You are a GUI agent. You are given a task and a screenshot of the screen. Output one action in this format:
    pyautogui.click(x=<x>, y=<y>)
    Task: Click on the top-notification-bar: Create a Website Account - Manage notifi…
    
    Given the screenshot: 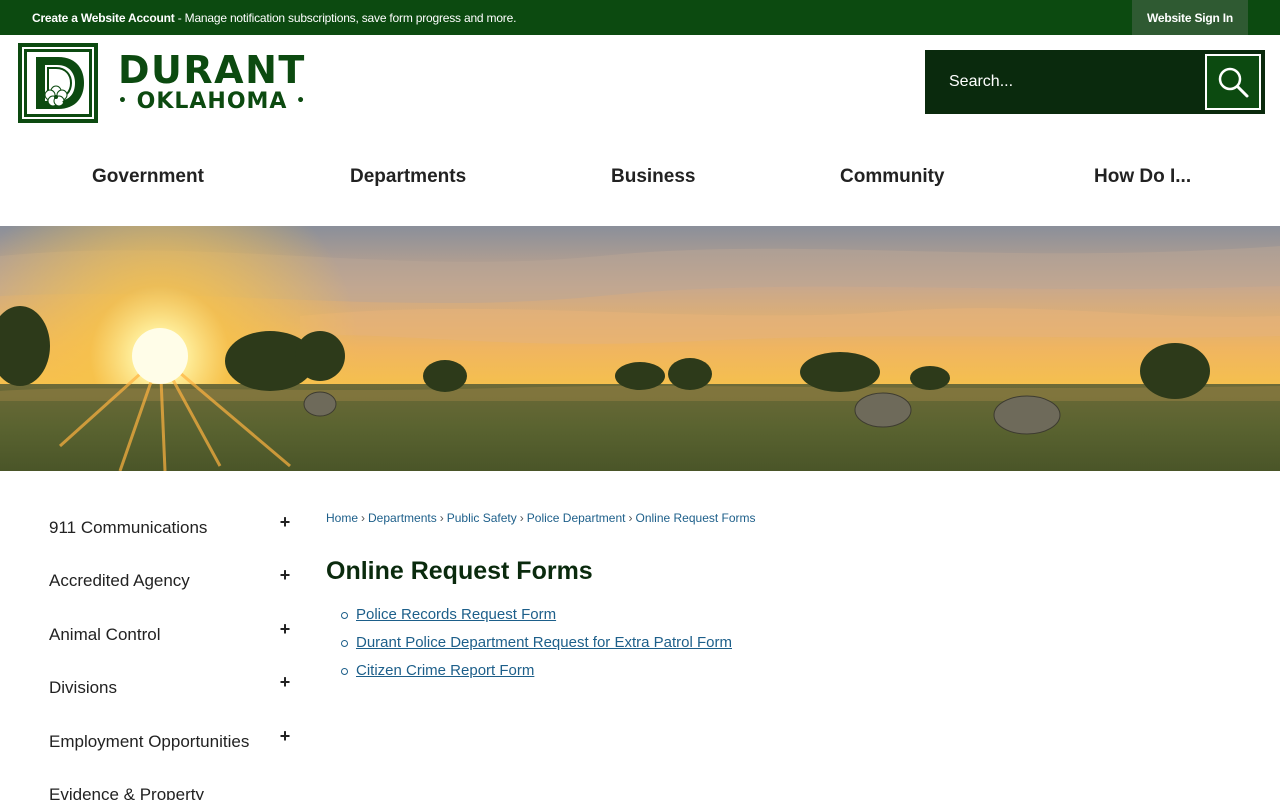 What is the action you would take?
    pyautogui.click(x=640, y=17)
    